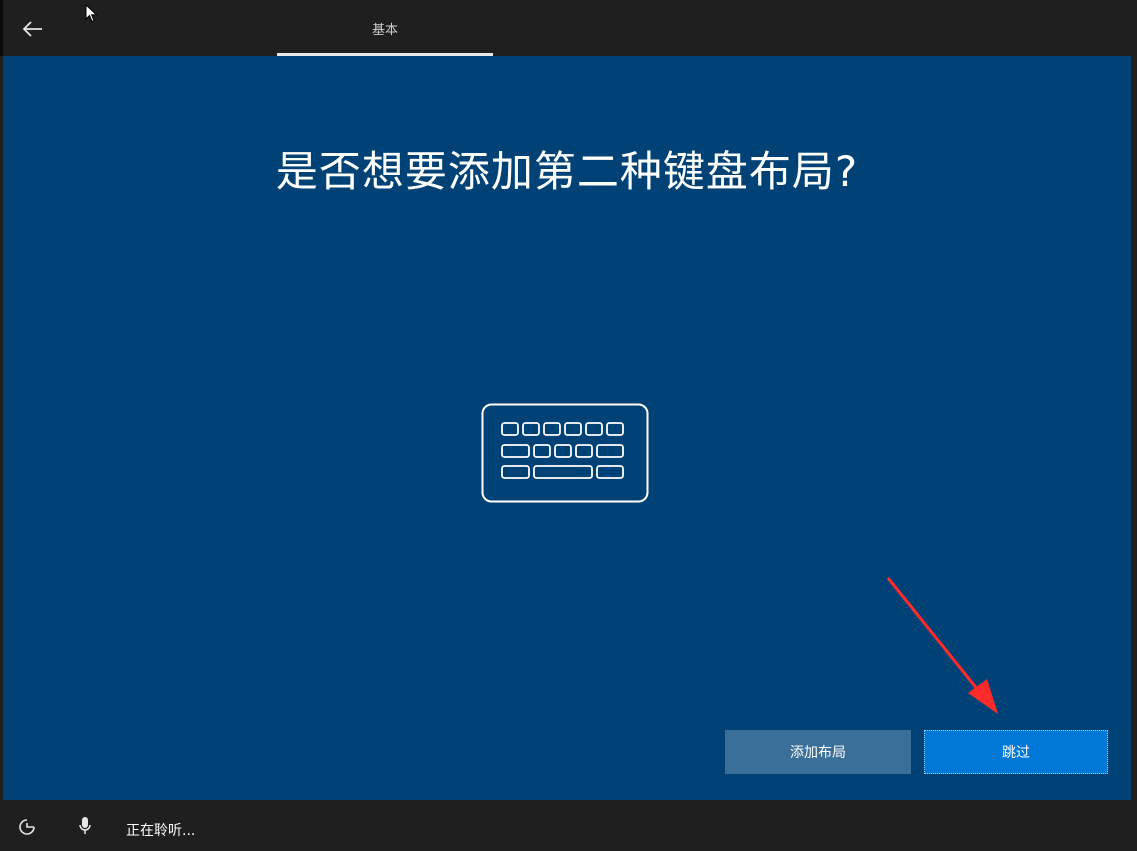 This screenshot has width=1137, height=851. I want to click on tab-basic-label: 基本, so click(384, 30).